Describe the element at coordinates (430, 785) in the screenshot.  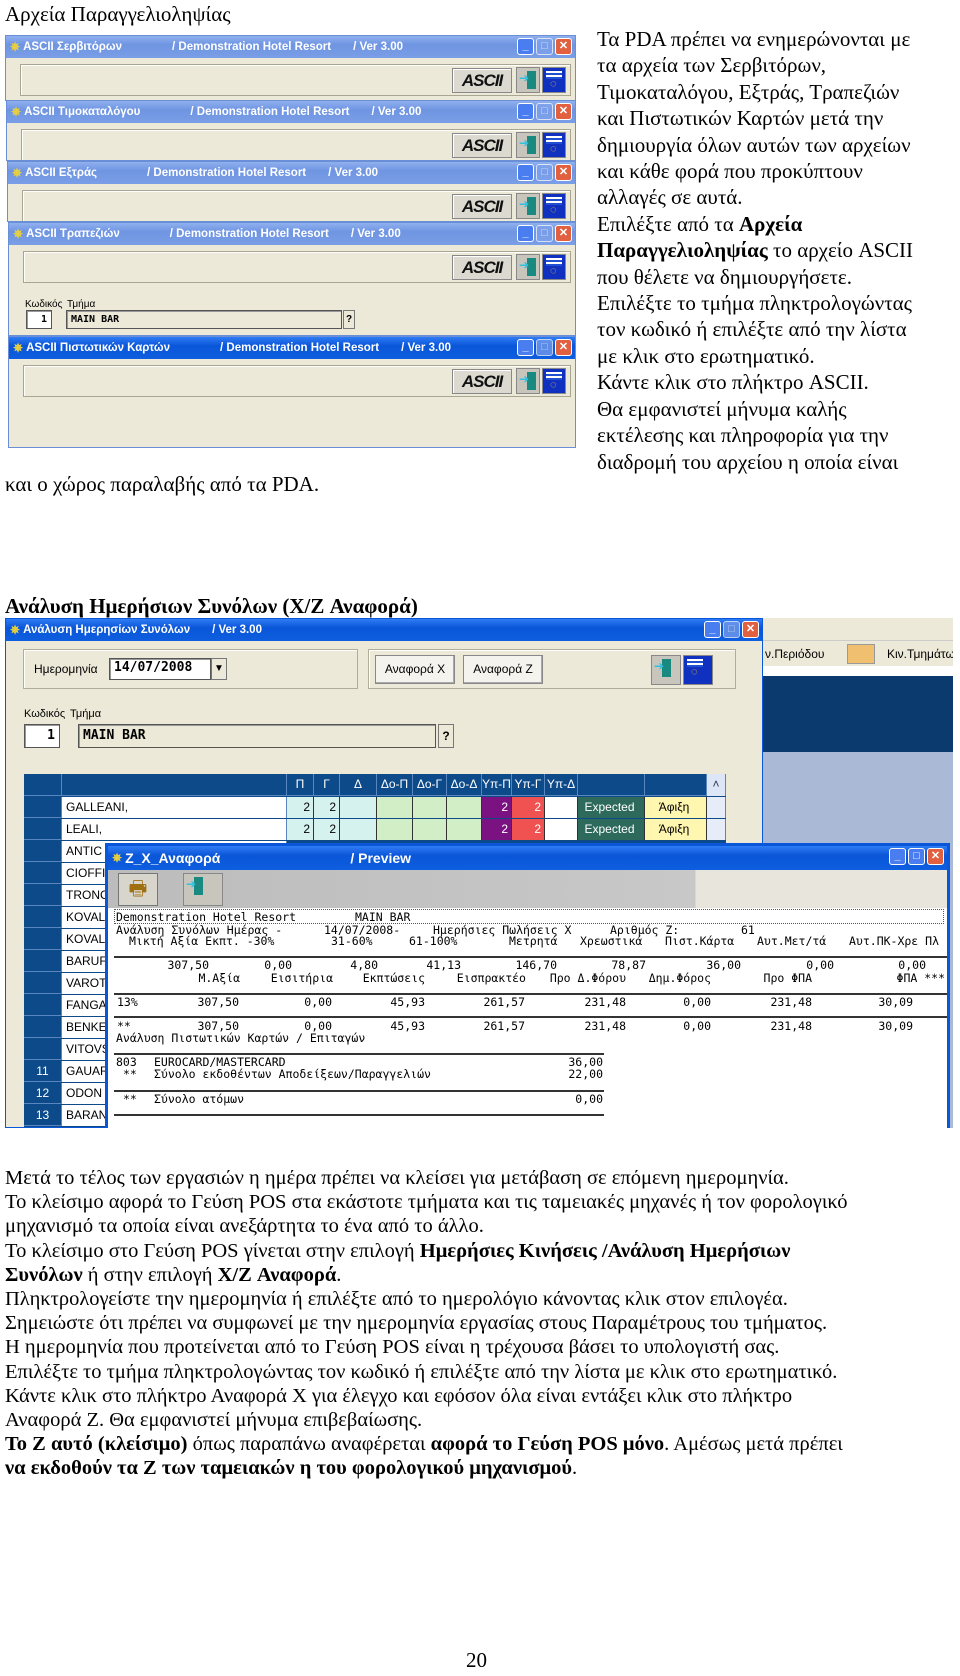
I see `column-header: Δο-Γ` at that location.